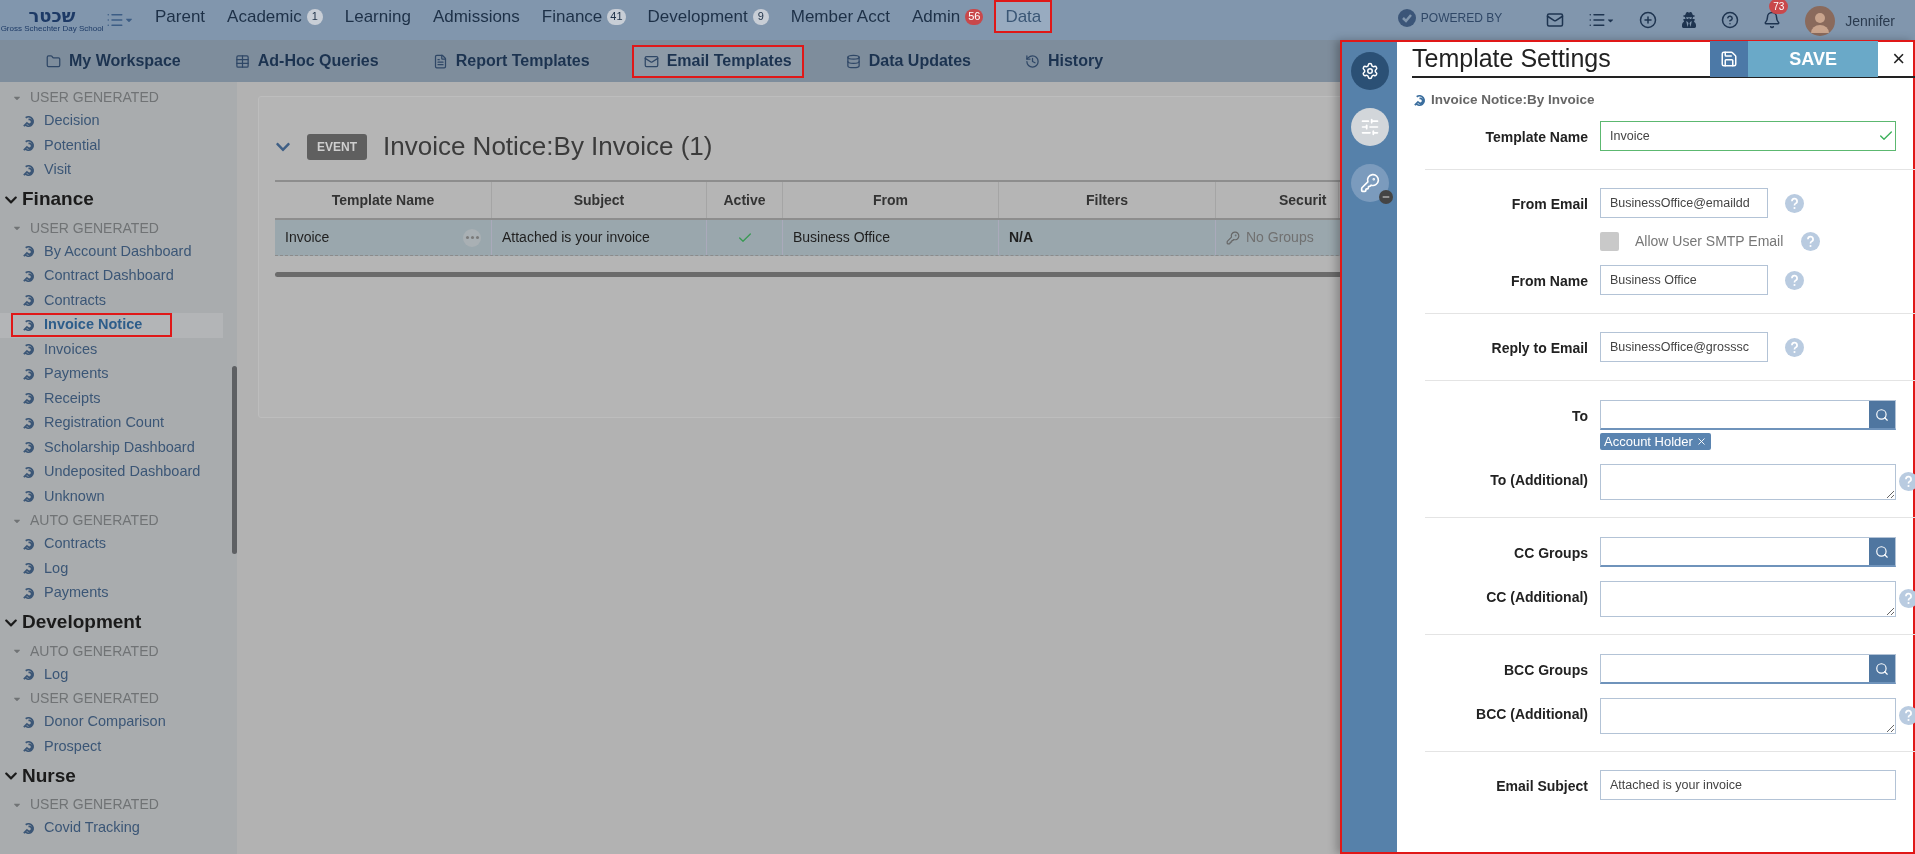  What do you see at coordinates (90, 828) in the screenshot?
I see `sidebar-item: Covid Tracking` at bounding box center [90, 828].